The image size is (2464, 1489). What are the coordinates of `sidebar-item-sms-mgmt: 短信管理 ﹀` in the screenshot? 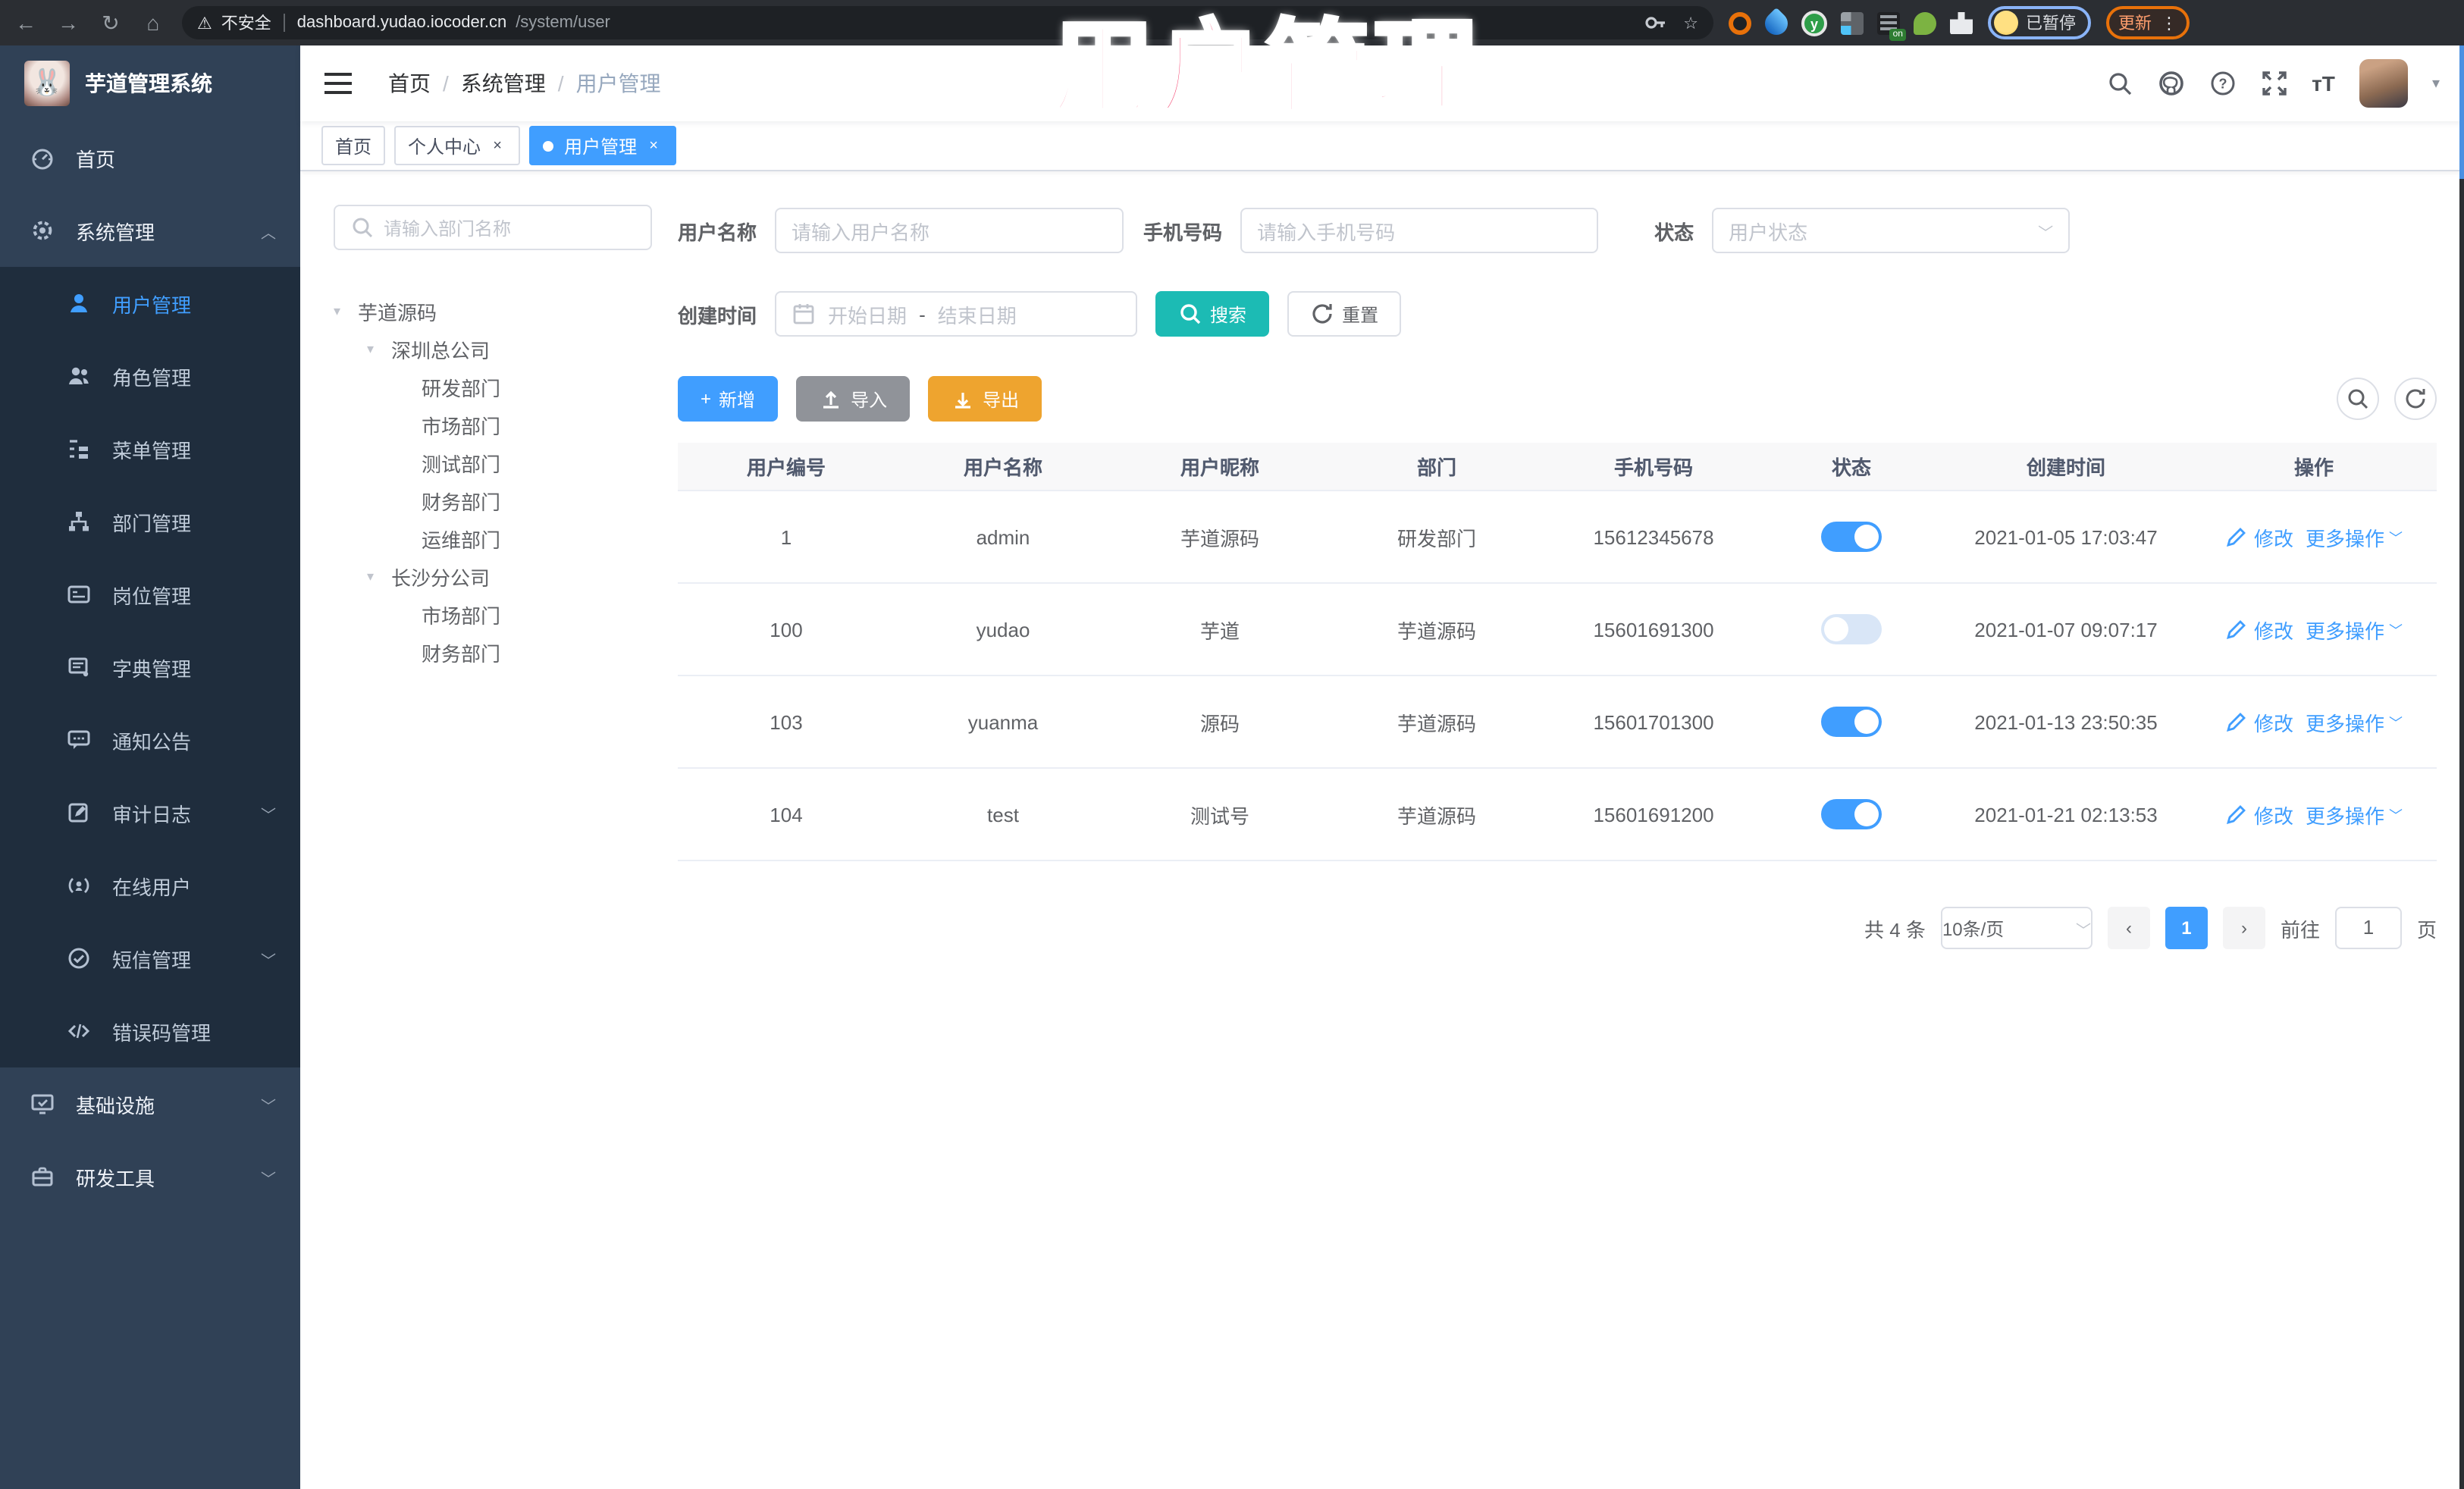 It's located at (150, 959).